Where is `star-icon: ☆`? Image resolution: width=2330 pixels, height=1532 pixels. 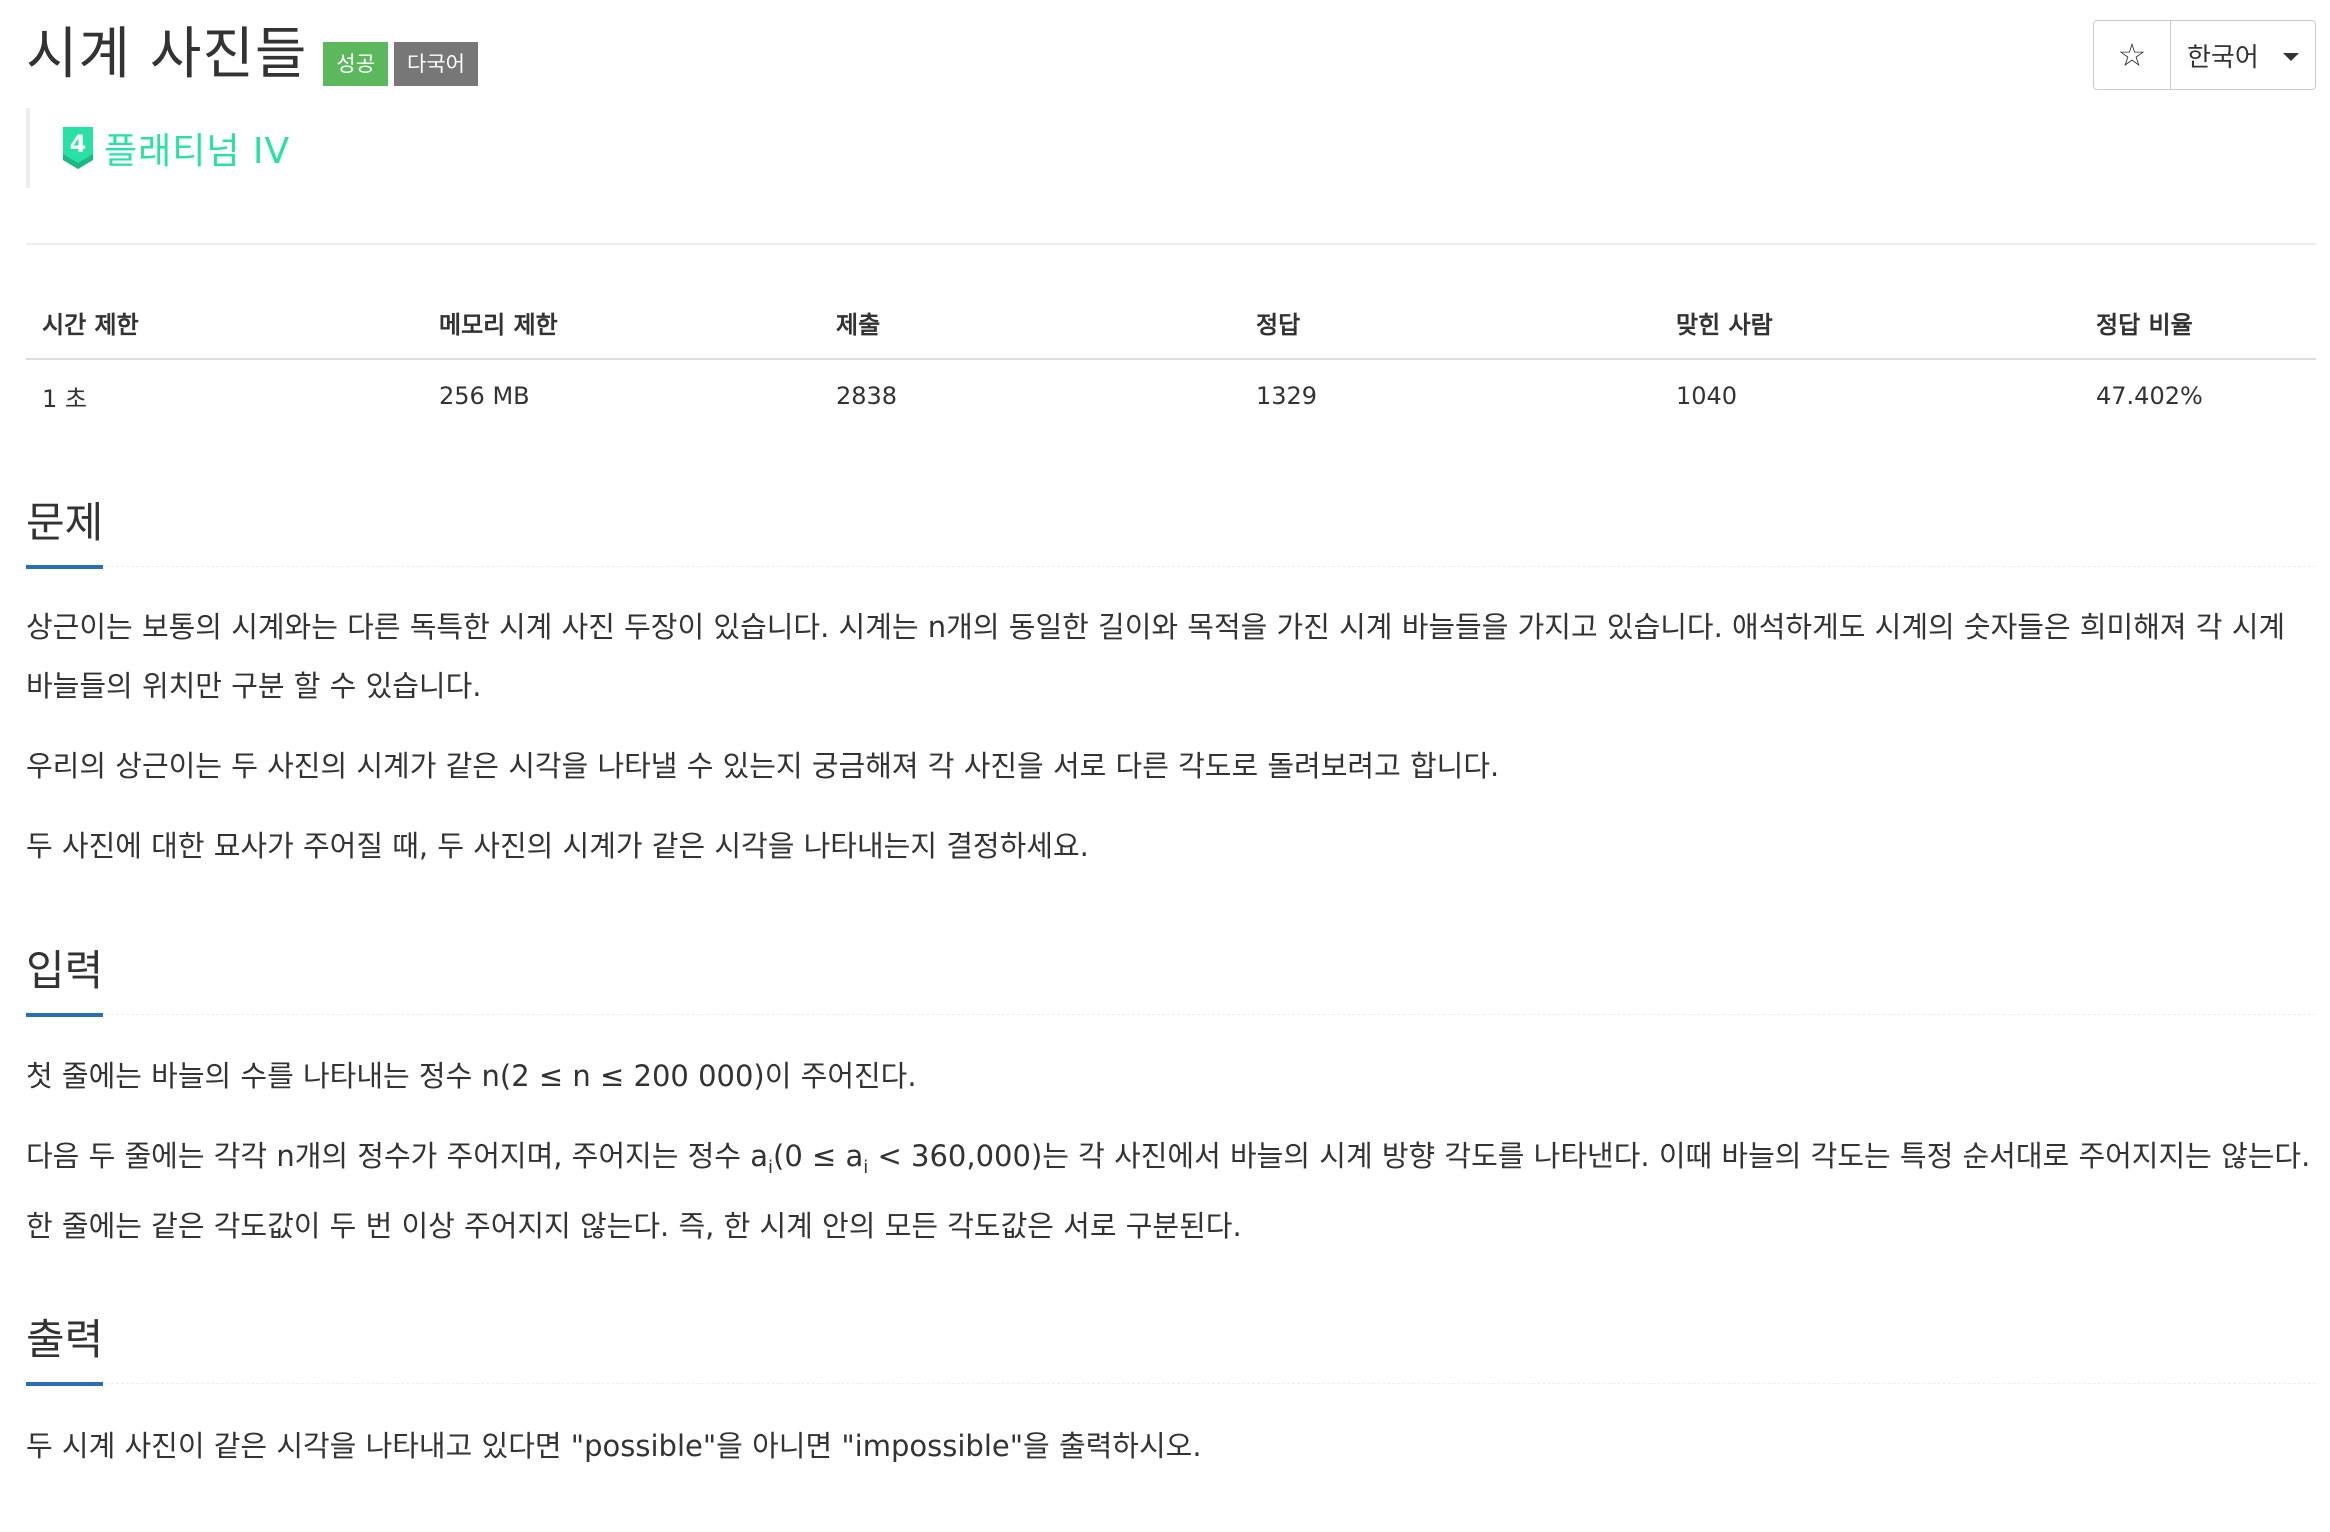 star-icon: ☆ is located at coordinates (2132, 55).